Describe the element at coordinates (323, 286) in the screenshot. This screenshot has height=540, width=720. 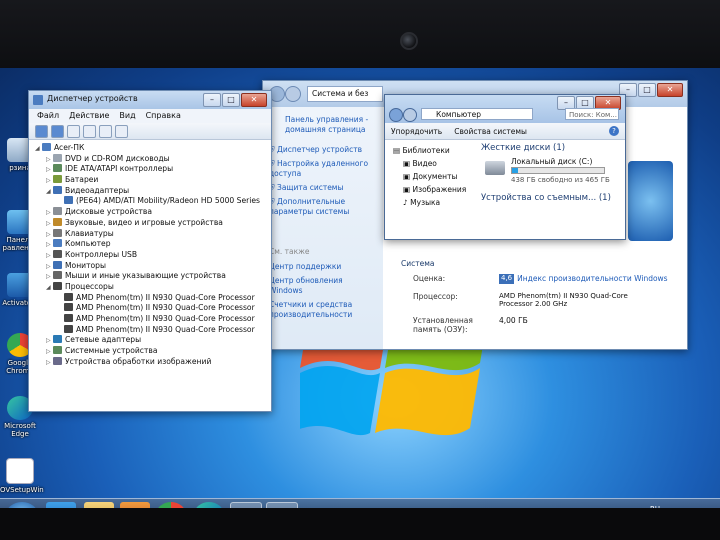
I see `windows-update-link: Центр обновления Windows` at that location.